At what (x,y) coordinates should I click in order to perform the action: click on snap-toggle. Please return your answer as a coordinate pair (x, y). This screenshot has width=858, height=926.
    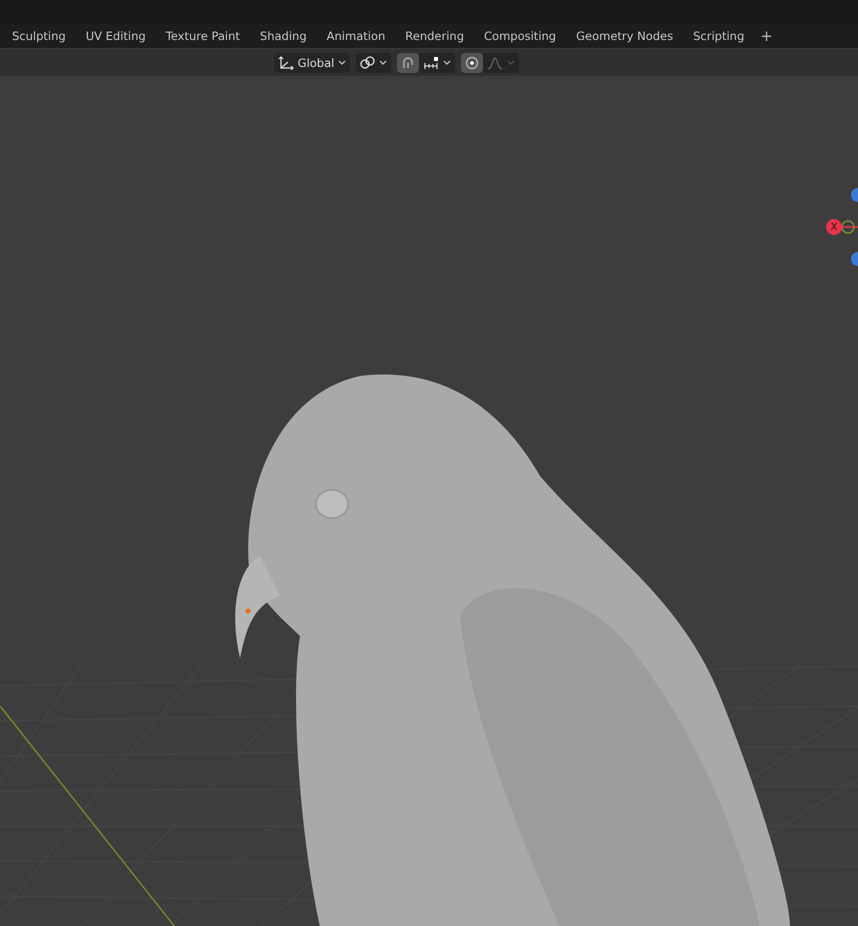
    Looking at the image, I should click on (408, 62).